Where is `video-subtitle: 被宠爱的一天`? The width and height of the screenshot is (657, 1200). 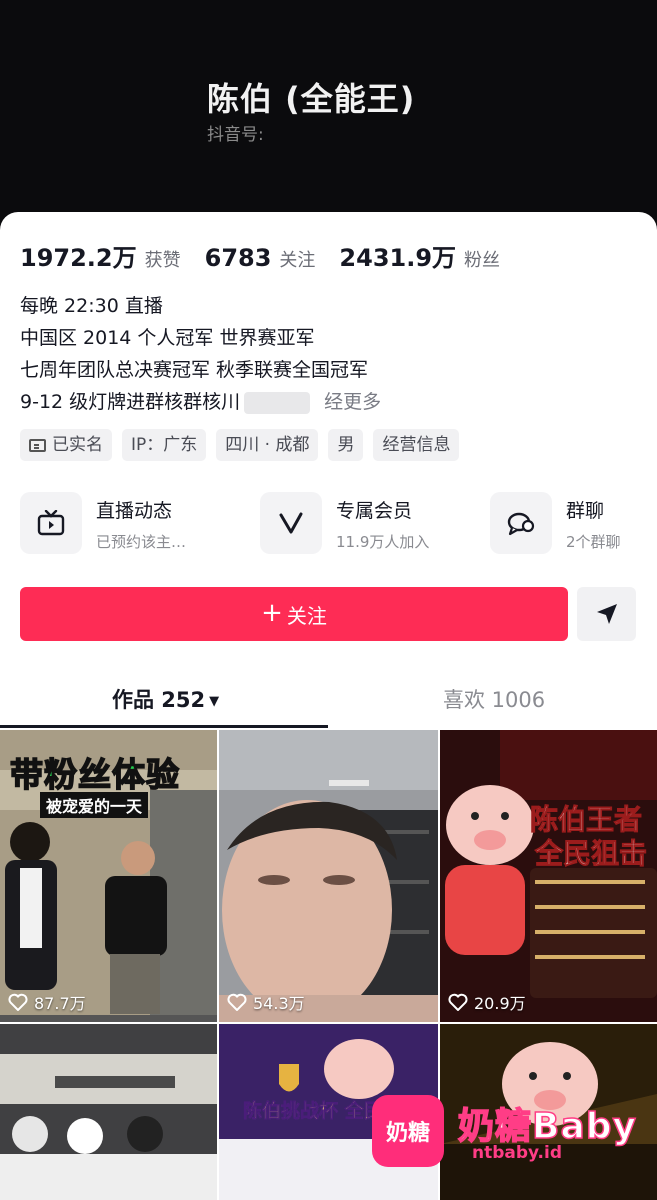
video-subtitle: 被宠爱的一天 is located at coordinates (94, 805).